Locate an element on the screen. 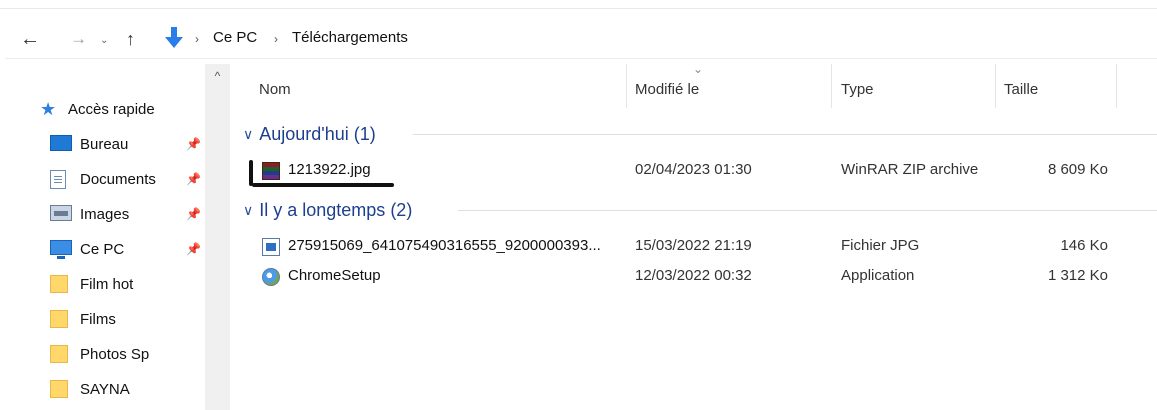  scroll-up-icon: ^ is located at coordinates (217, 76).